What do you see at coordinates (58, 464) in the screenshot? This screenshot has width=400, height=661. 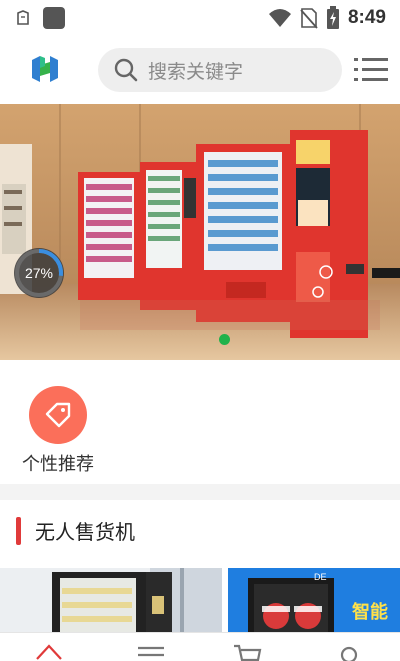 I see `recommend-label: 个性推荐` at bounding box center [58, 464].